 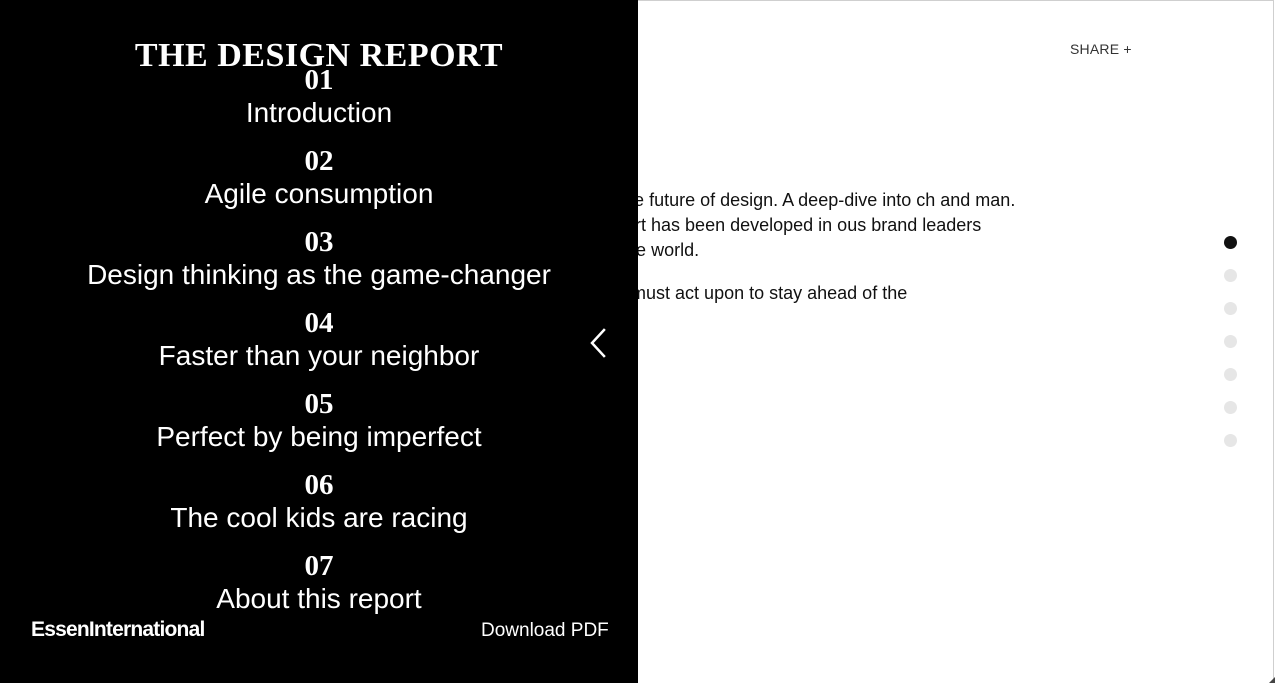 I want to click on toc-item-agile-consumption: 02 Agile consumption, so click(x=319, y=185).